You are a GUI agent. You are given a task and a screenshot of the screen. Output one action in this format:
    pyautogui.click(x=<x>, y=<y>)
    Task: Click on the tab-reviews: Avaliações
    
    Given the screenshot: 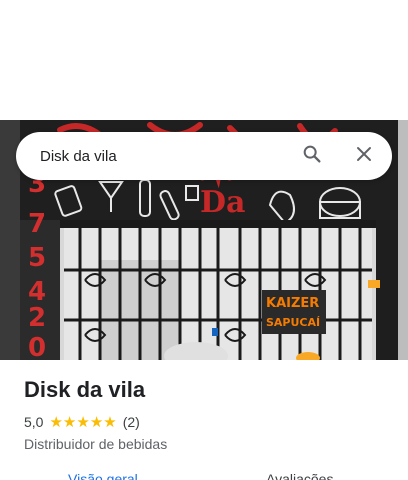 What is the action you would take?
    pyautogui.click(x=299, y=475)
    